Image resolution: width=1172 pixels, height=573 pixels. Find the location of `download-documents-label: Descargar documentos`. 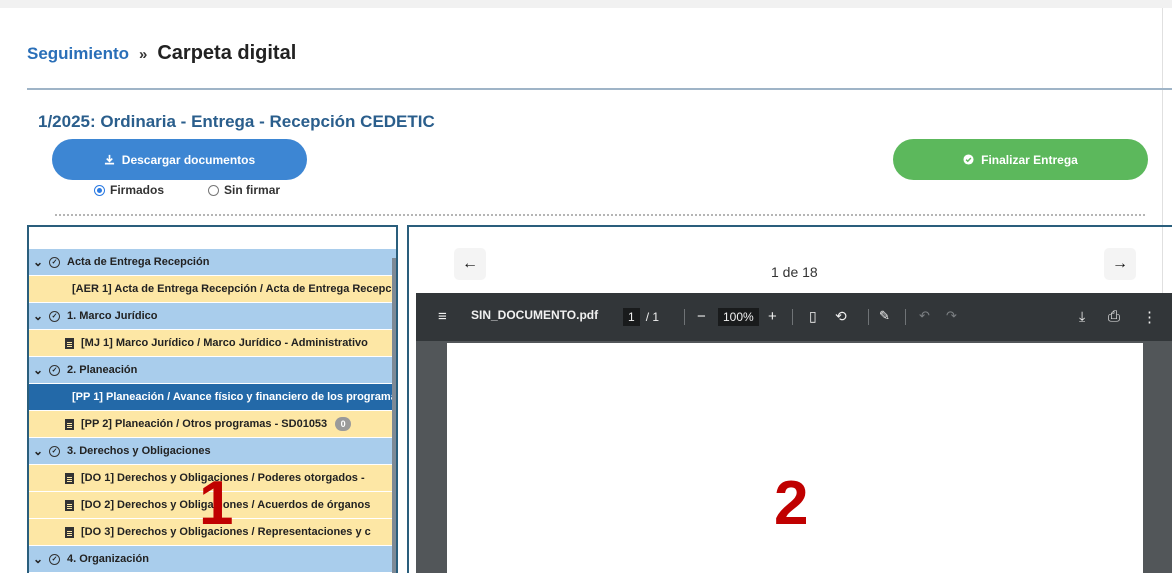

download-documents-label: Descargar documentos is located at coordinates (188, 159).